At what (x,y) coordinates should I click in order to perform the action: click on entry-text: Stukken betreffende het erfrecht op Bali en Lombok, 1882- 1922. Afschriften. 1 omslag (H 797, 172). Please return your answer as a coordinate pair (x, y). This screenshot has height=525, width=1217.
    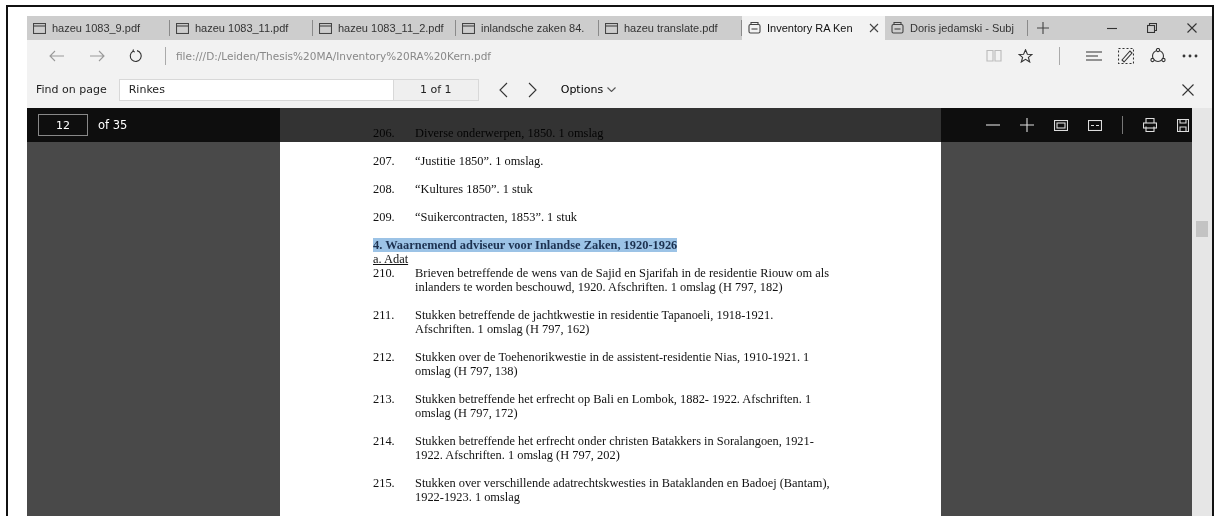
    Looking at the image, I should click on (613, 406).